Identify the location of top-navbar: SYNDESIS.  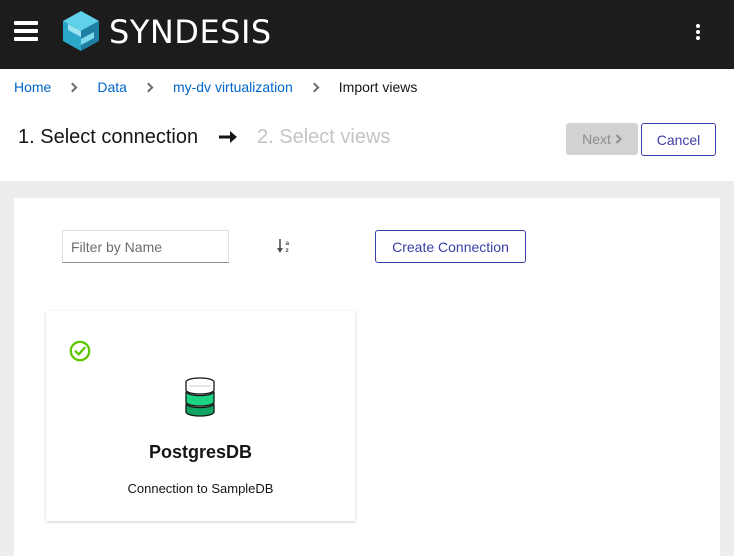
(367, 34).